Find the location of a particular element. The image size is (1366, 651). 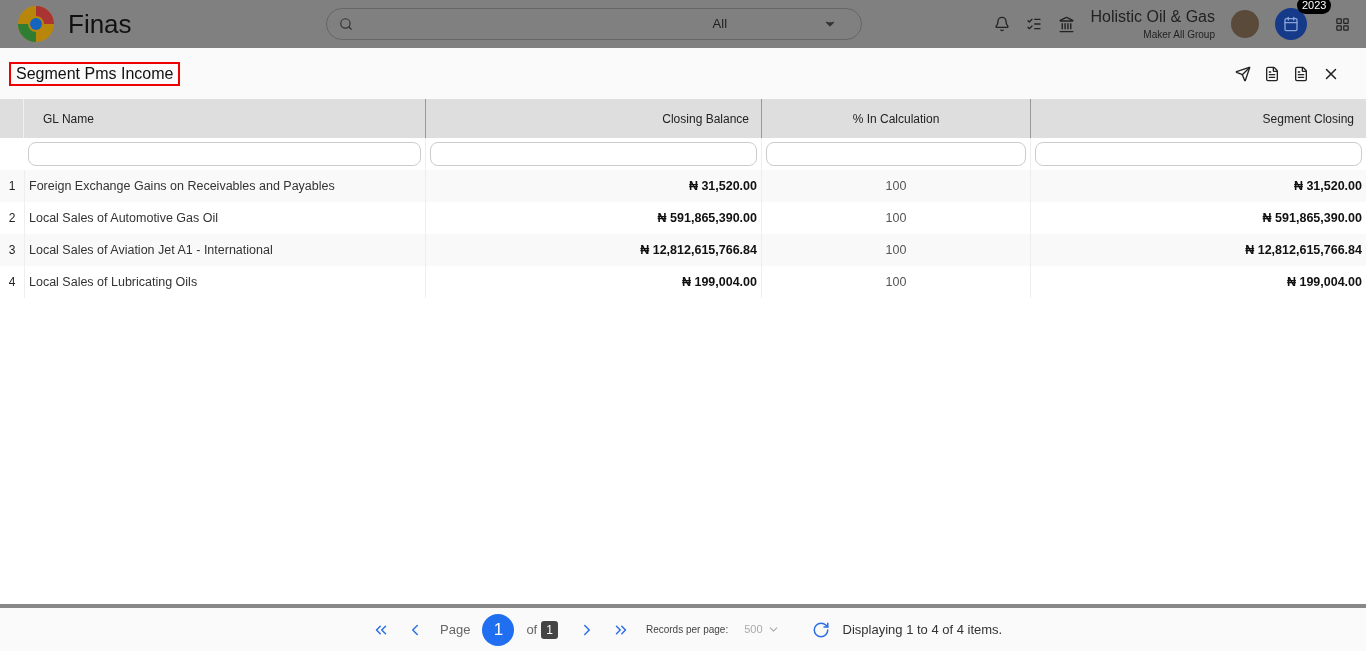

column-header: % In Calculation is located at coordinates (896, 118).